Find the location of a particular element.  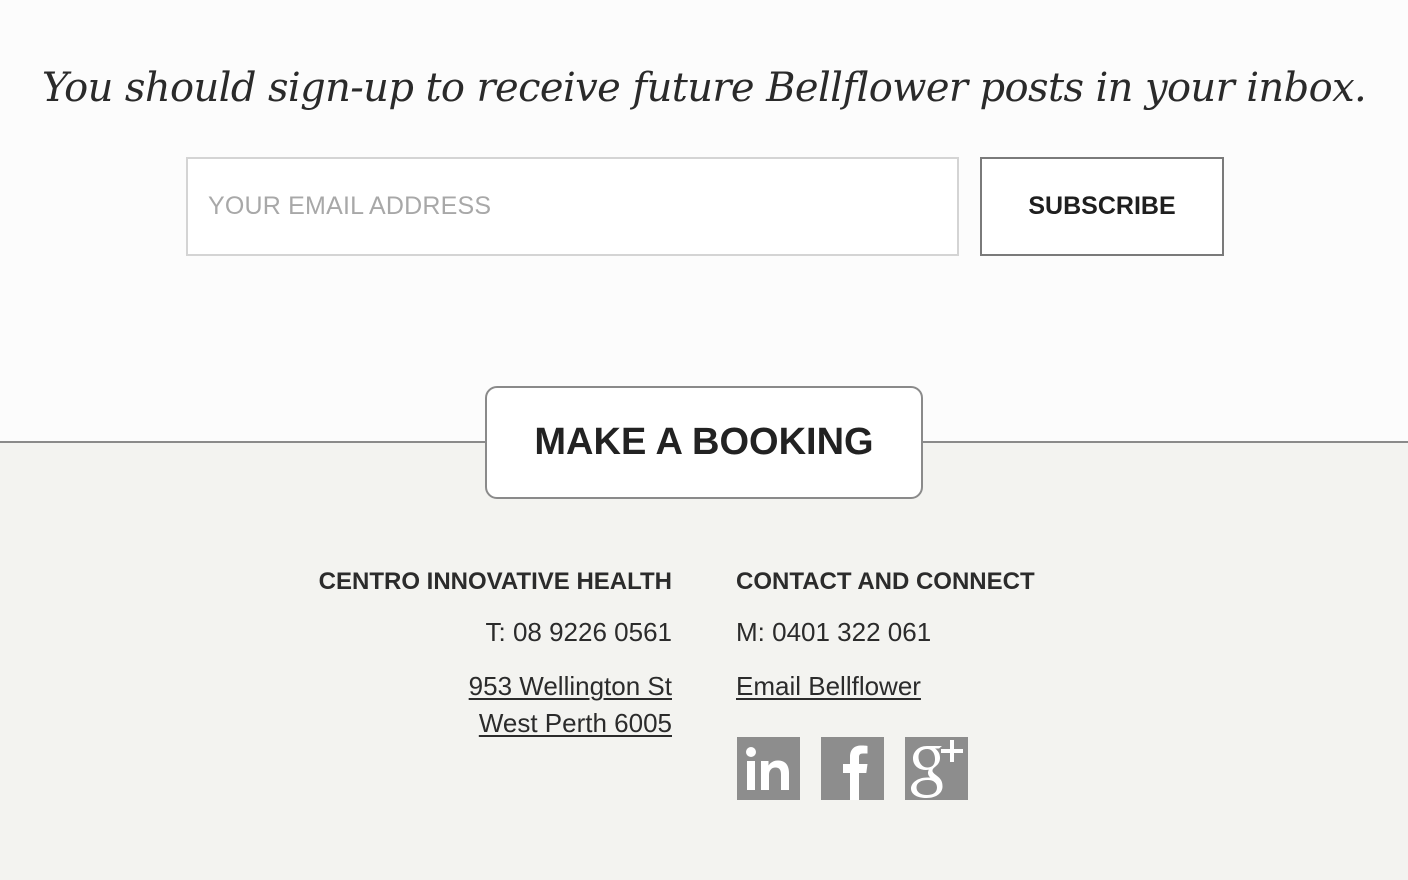

google-plus-icon is located at coordinates (936, 768).